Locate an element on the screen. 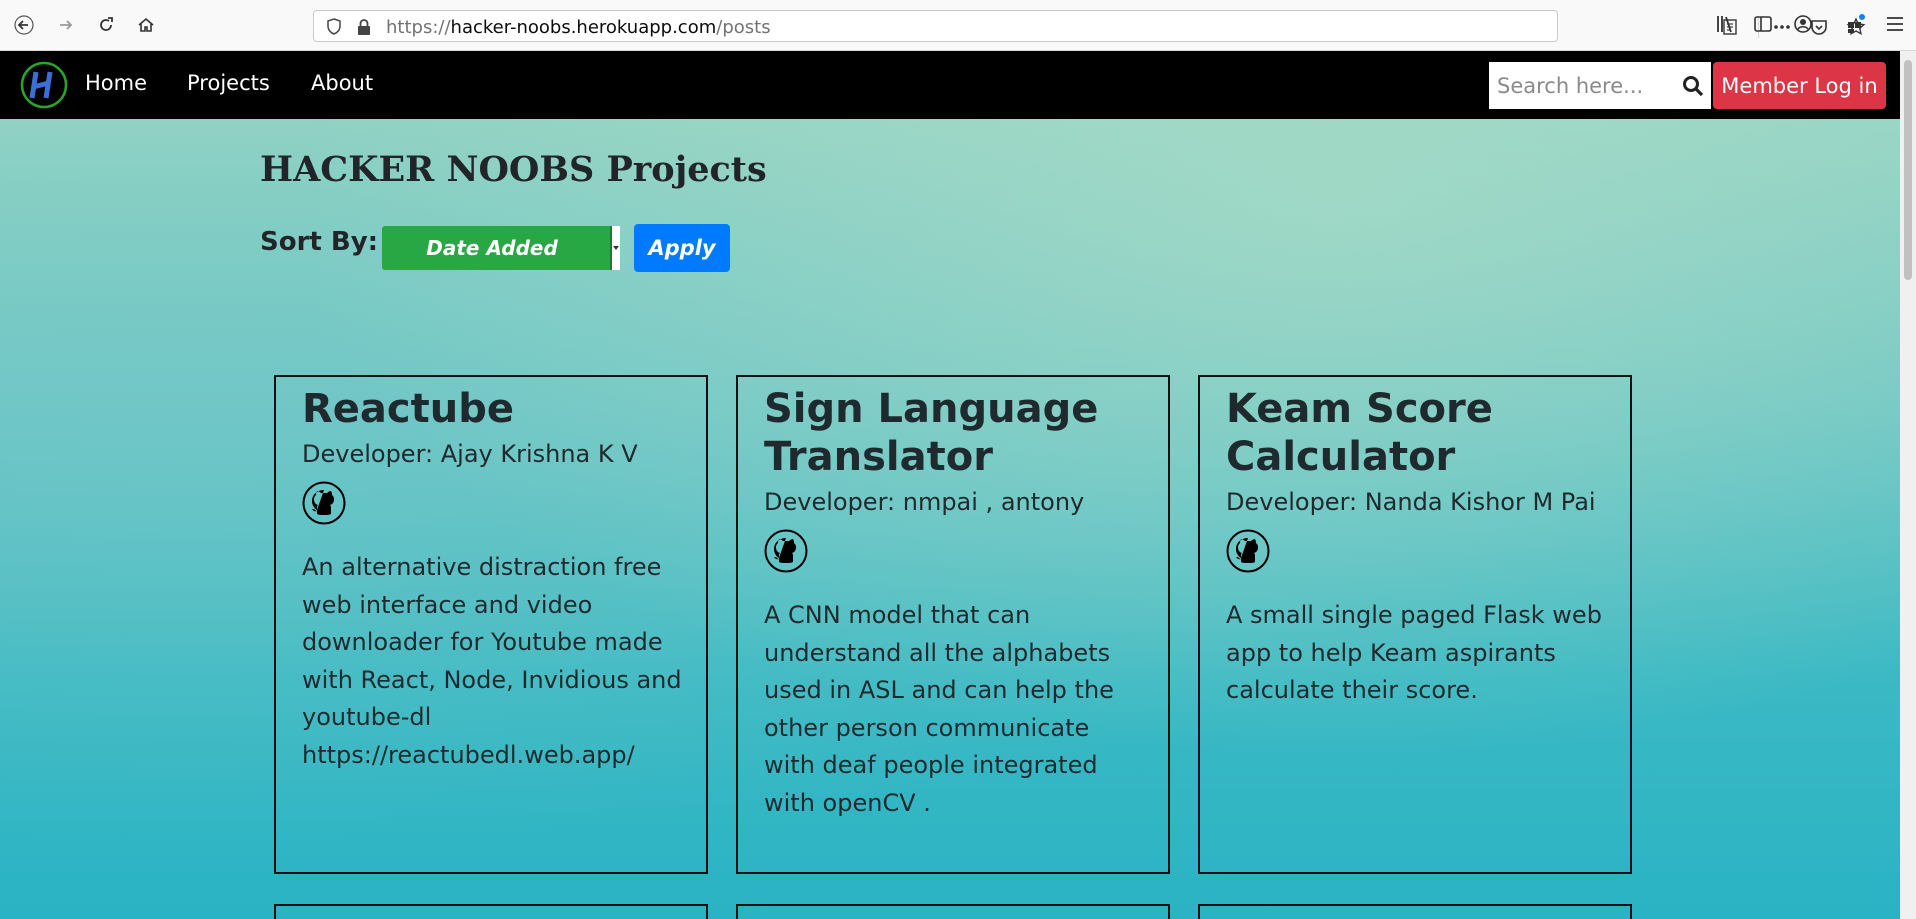 This screenshot has height=919, width=1916. scrollbar-thumb is located at coordinates (1908, 170).